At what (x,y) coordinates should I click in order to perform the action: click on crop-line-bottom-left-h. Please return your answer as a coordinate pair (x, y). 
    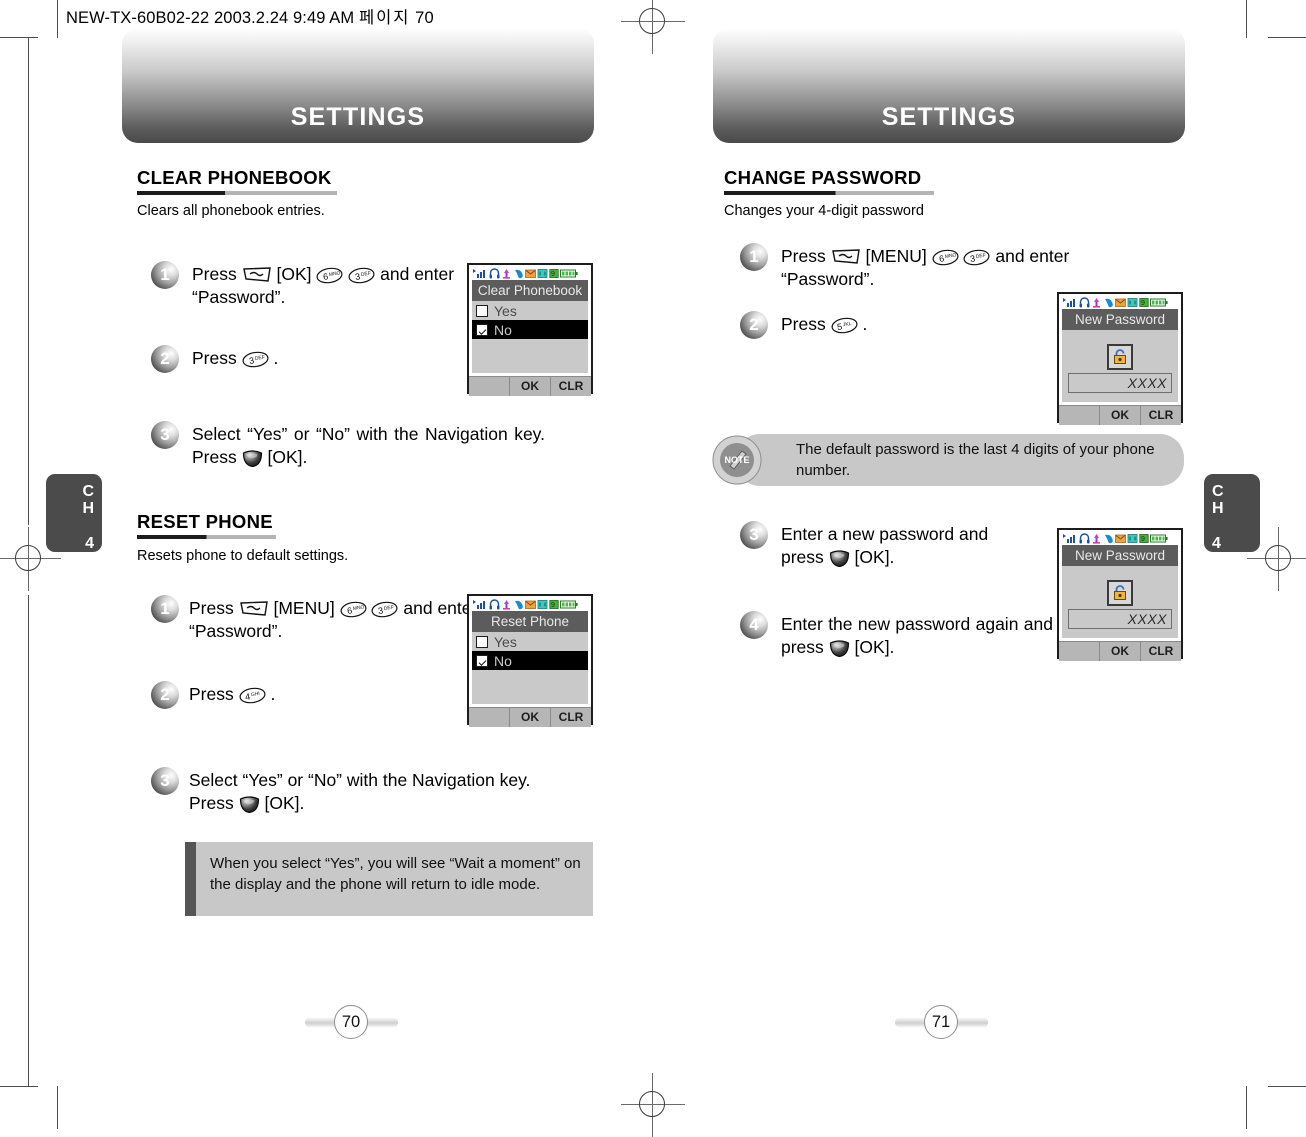
    Looking at the image, I should click on (19, 1086).